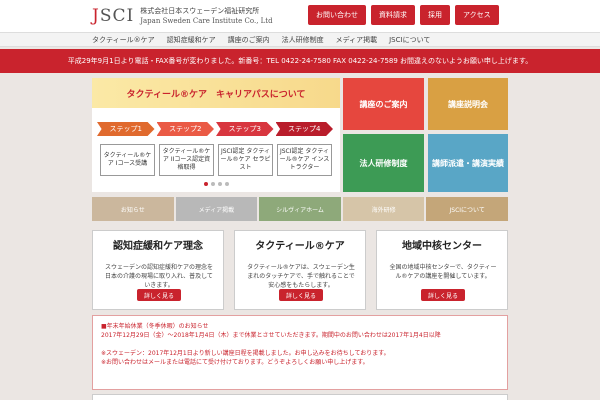  What do you see at coordinates (155, 326) in the screenshot?
I see `notice-line: ■年末年始休業（冬季休暇）のお知らせ` at bounding box center [155, 326].